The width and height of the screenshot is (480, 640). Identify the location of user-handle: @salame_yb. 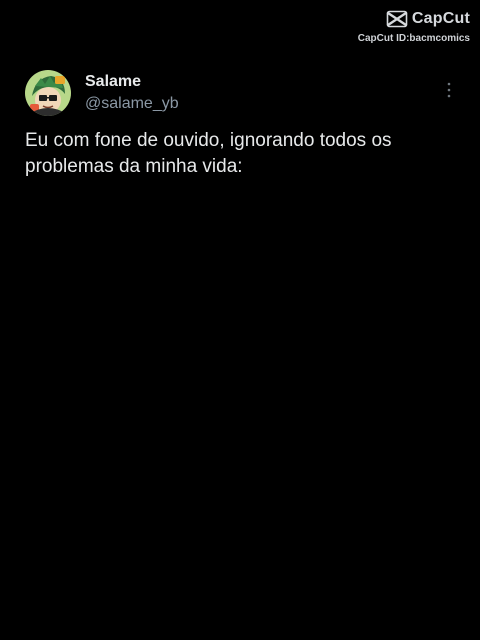
(132, 104).